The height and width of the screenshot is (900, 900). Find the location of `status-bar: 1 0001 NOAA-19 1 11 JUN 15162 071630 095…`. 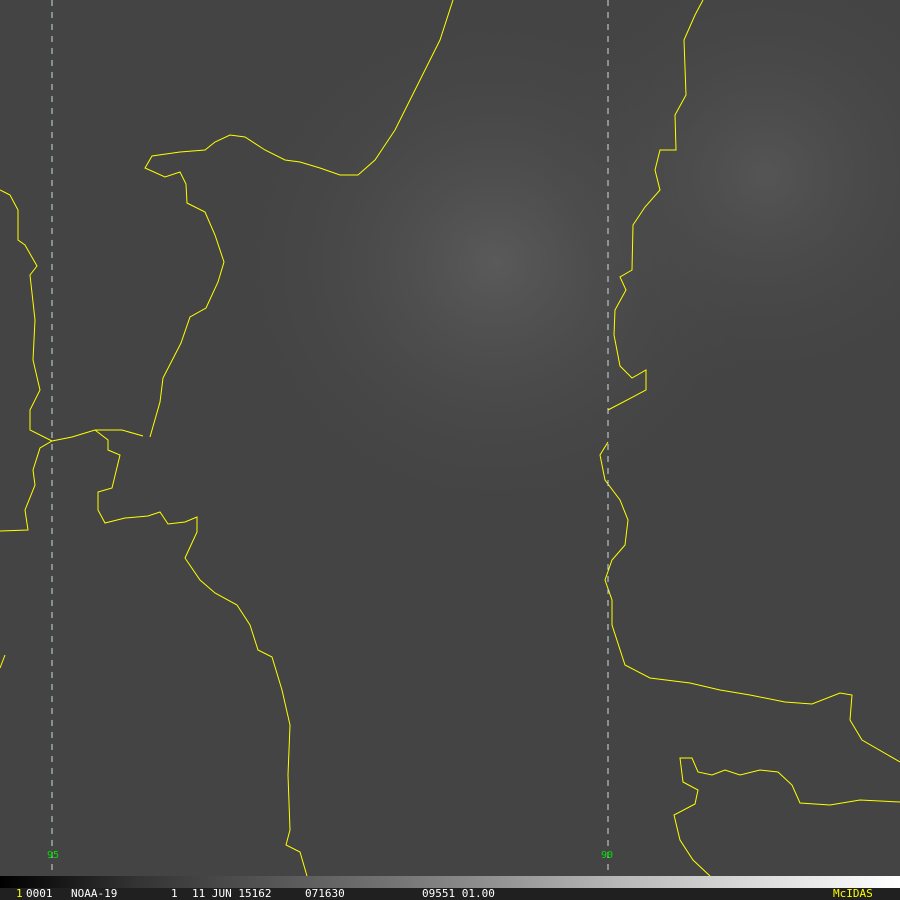

status-bar: 1 0001 NOAA-19 1 11 JUN 15162 071630 095… is located at coordinates (450, 894).